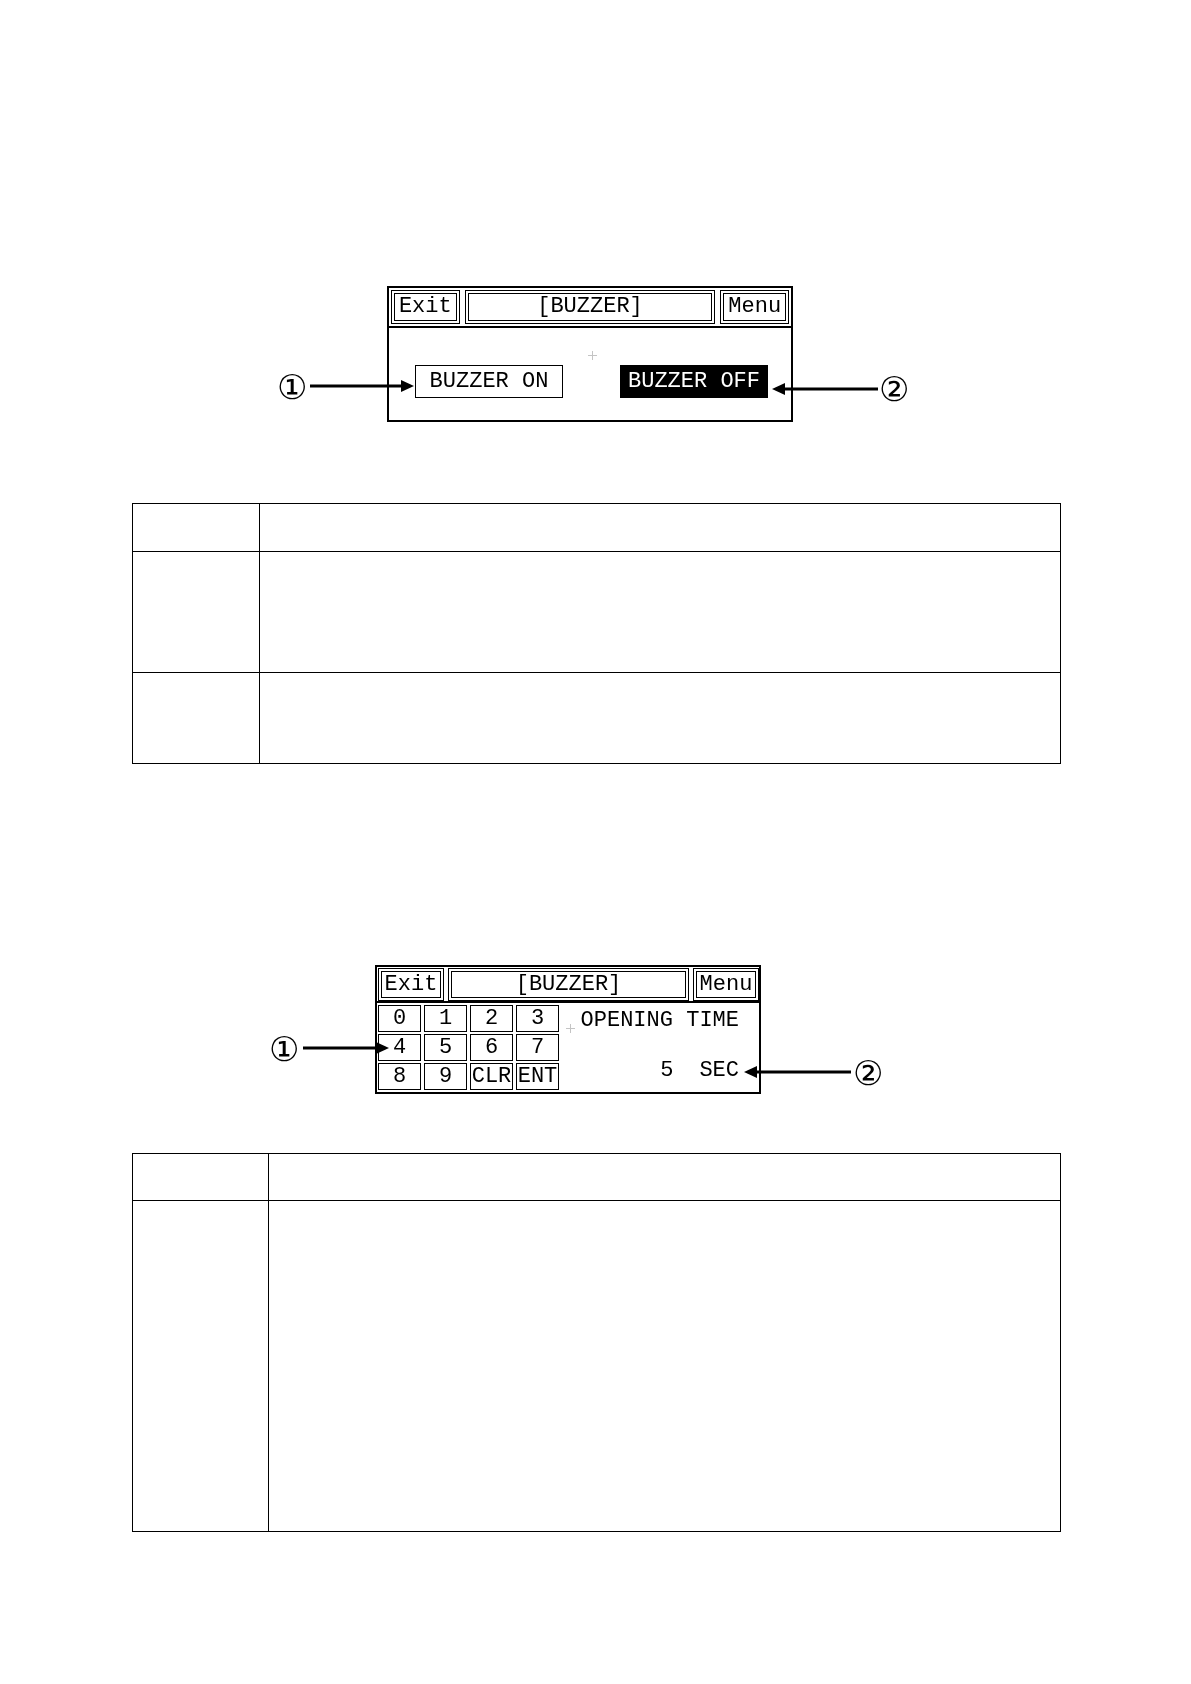  What do you see at coordinates (537, 1076) in the screenshot?
I see `keypad-key: ENT` at bounding box center [537, 1076].